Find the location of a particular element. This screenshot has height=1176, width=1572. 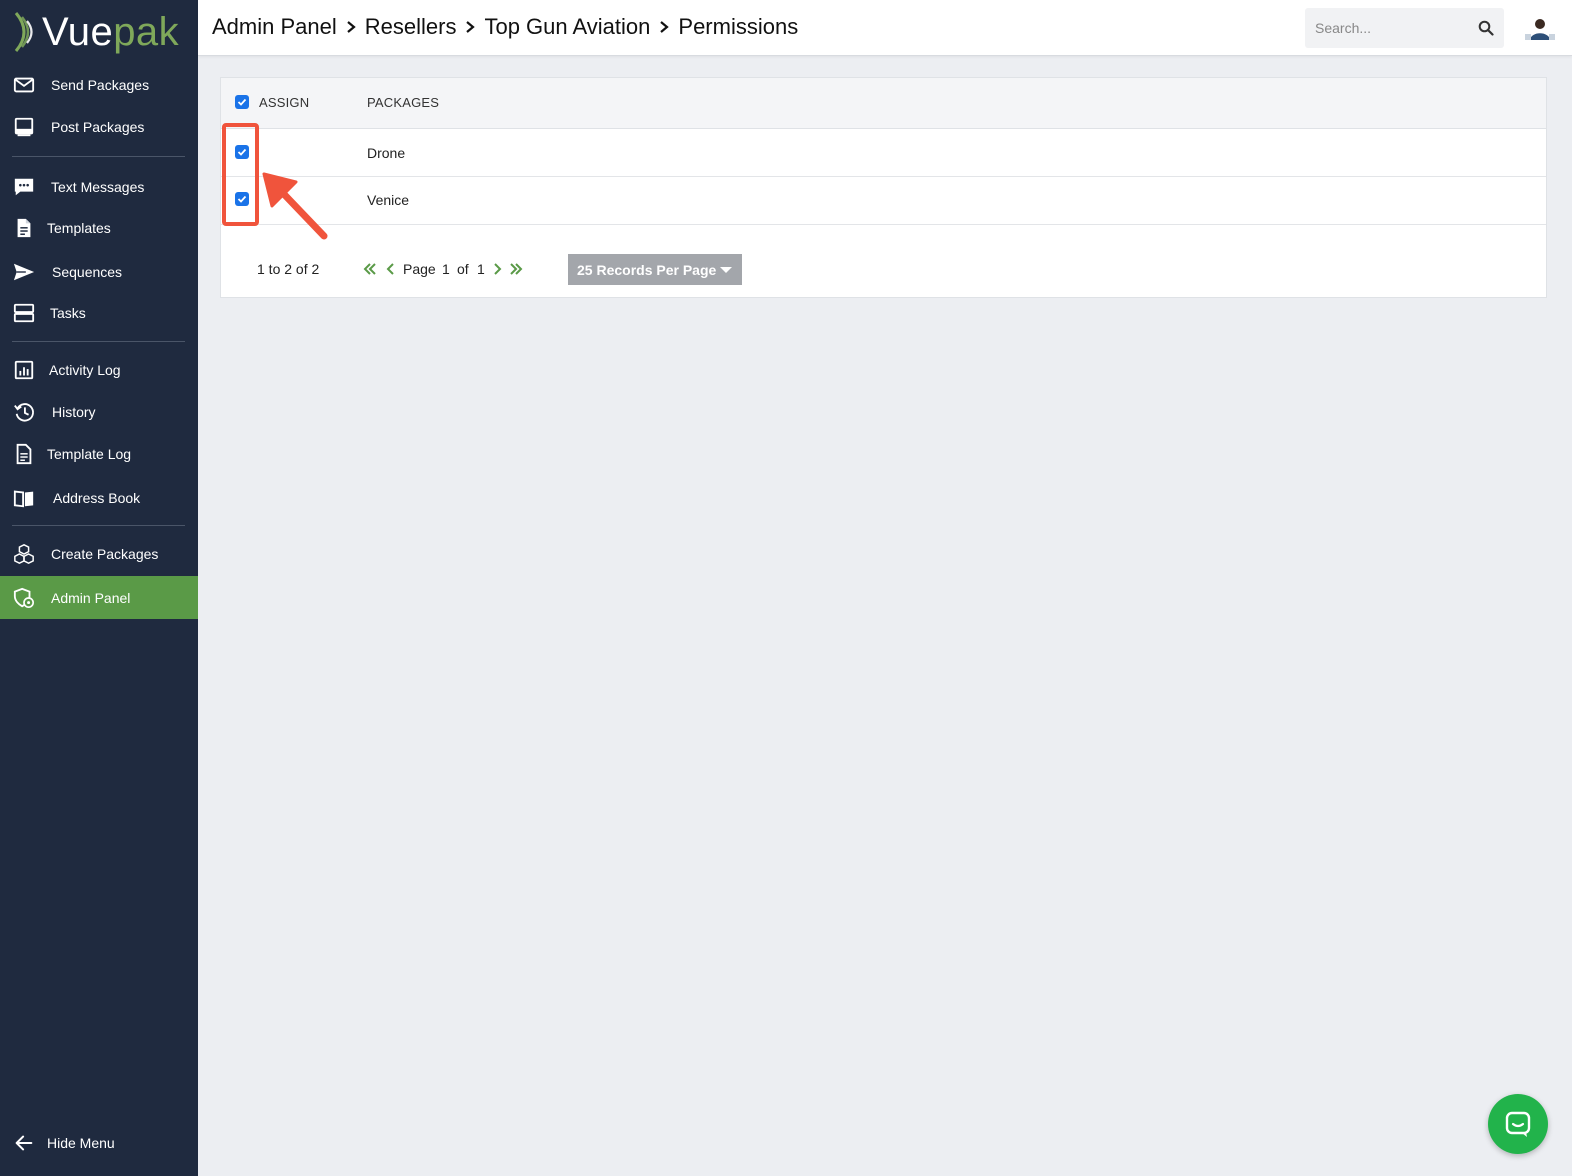

sidebar-item-address-book: Address Book is located at coordinates (99, 498).